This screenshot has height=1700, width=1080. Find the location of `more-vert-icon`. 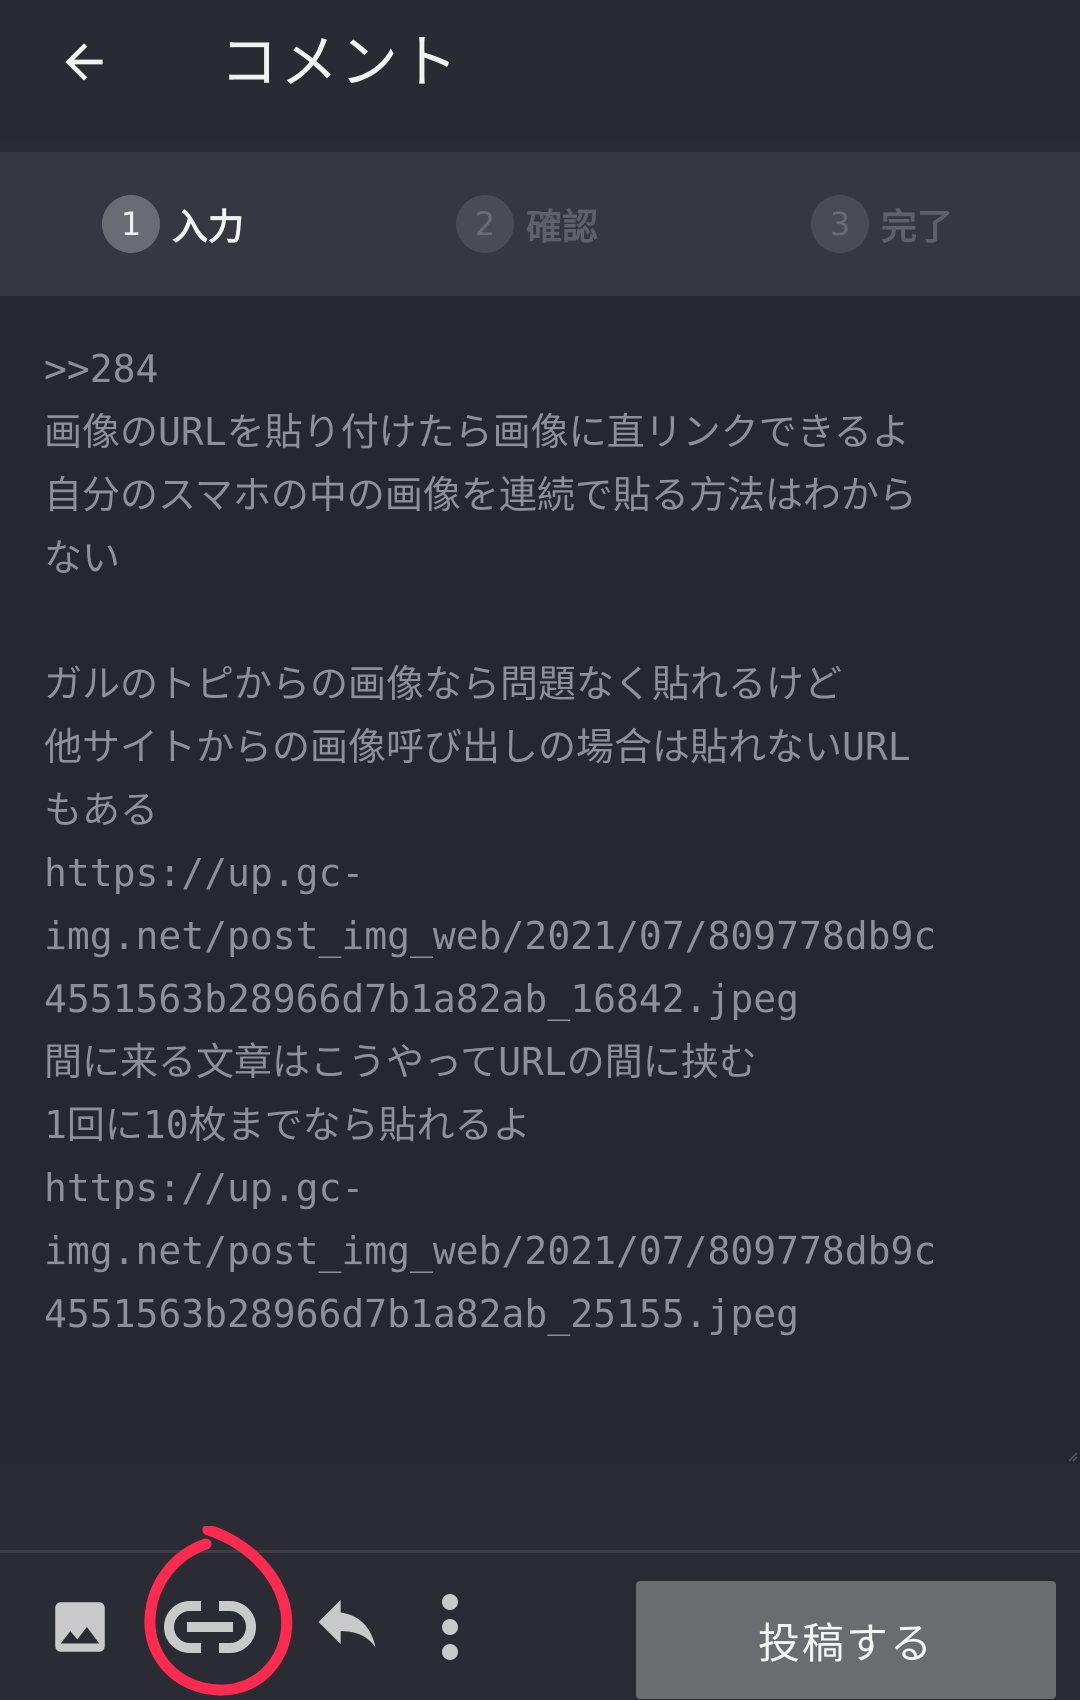

more-vert-icon is located at coordinates (450, 1627).